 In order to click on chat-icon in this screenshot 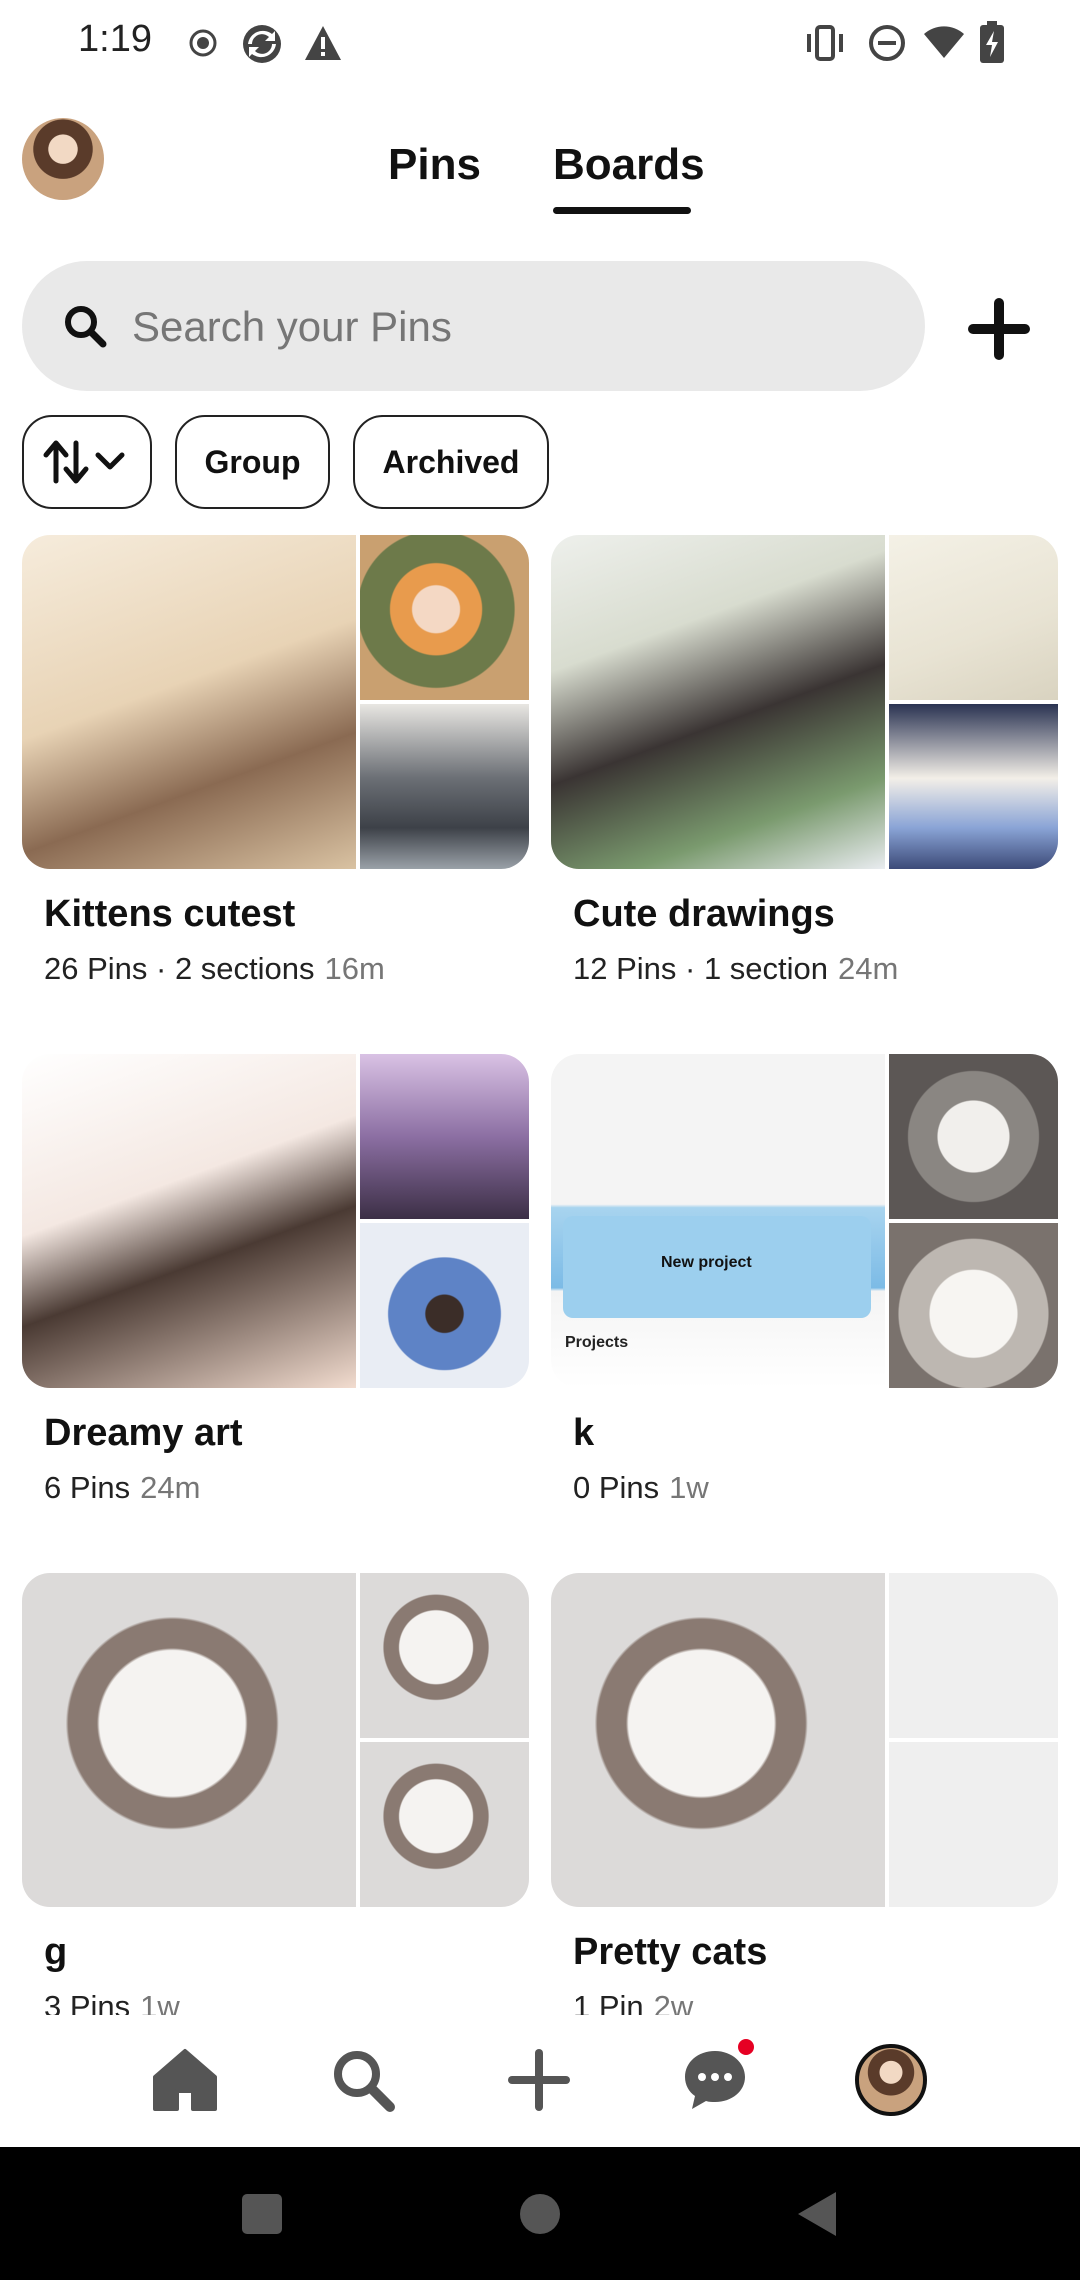, I will do `click(715, 2080)`.